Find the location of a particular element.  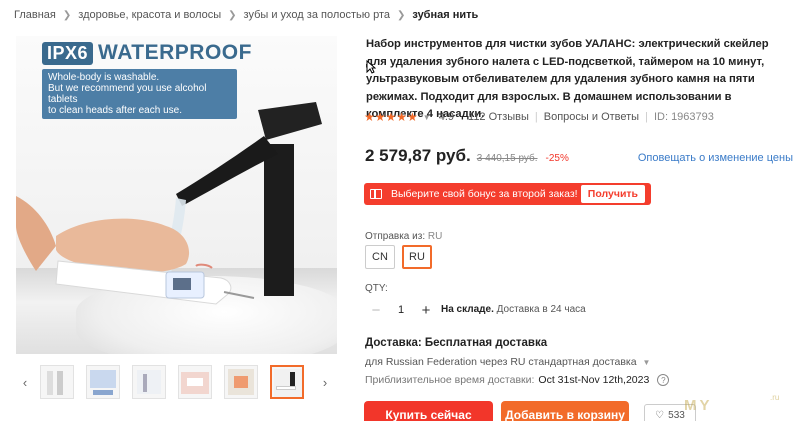

qa-link: Вопросы и Ответы is located at coordinates (591, 117).